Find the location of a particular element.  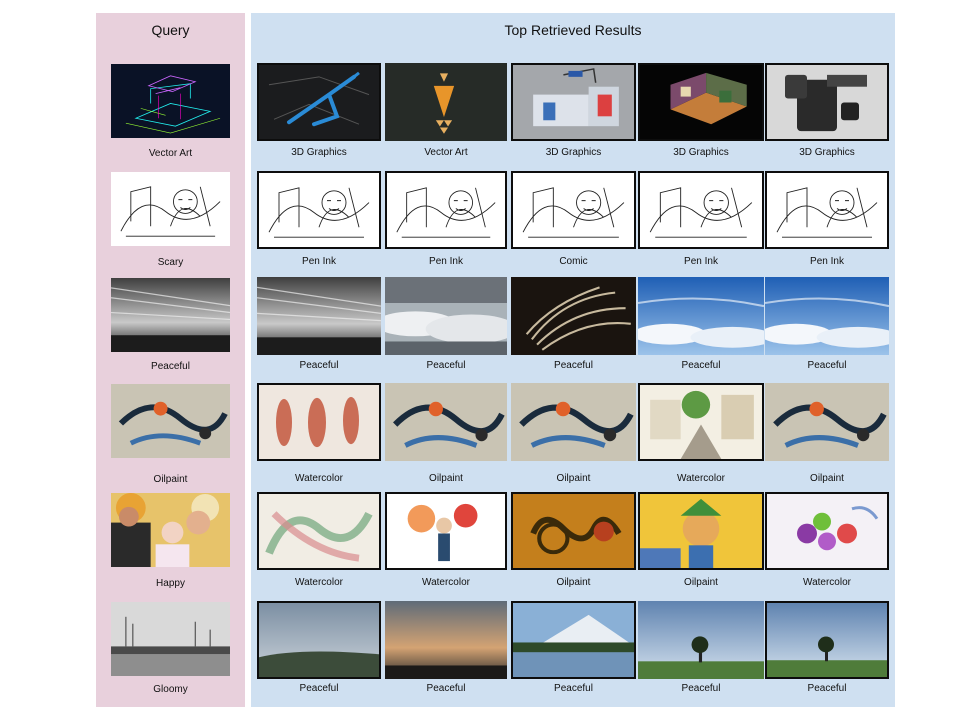

query-label: Vector Art is located at coordinates (170, 153).